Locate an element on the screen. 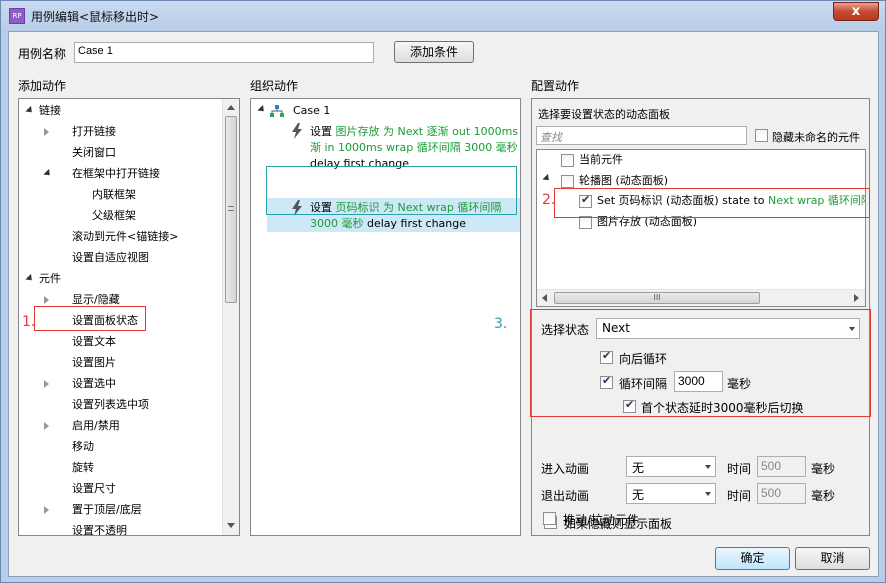 The height and width of the screenshot is (583, 886). push-pull-checkbox is located at coordinates (549, 518).